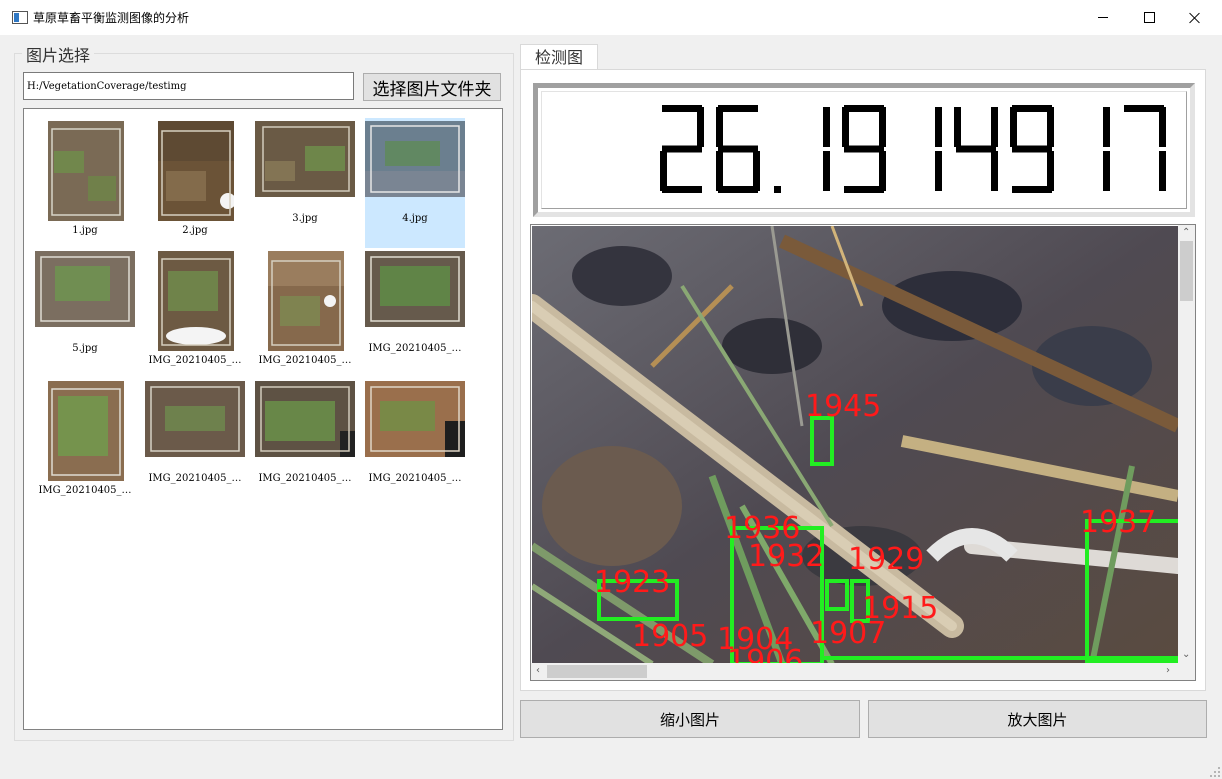 Image resolution: width=1222 pixels, height=779 pixels. What do you see at coordinates (690, 719) in the screenshot?
I see `zoom-out-button: 缩小图片` at bounding box center [690, 719].